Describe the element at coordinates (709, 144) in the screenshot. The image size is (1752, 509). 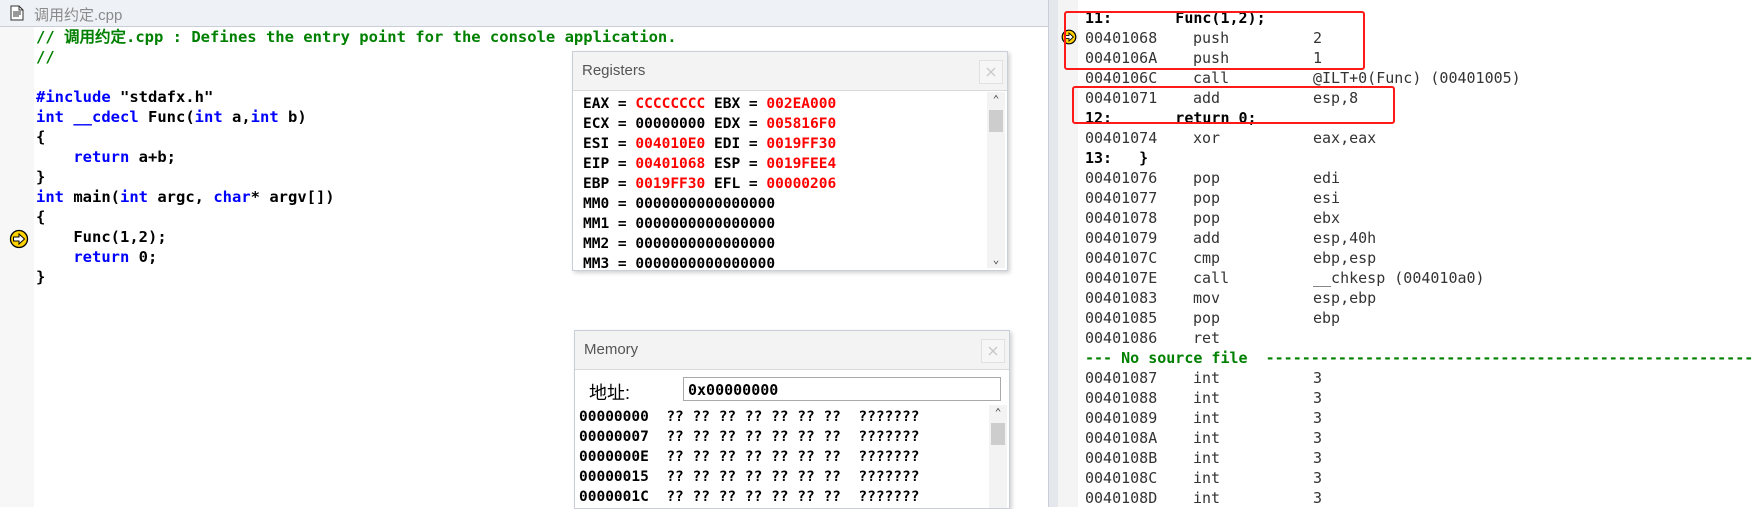
I see `register-row: ESI = 004010E0 EDI = 0019FF30` at that location.